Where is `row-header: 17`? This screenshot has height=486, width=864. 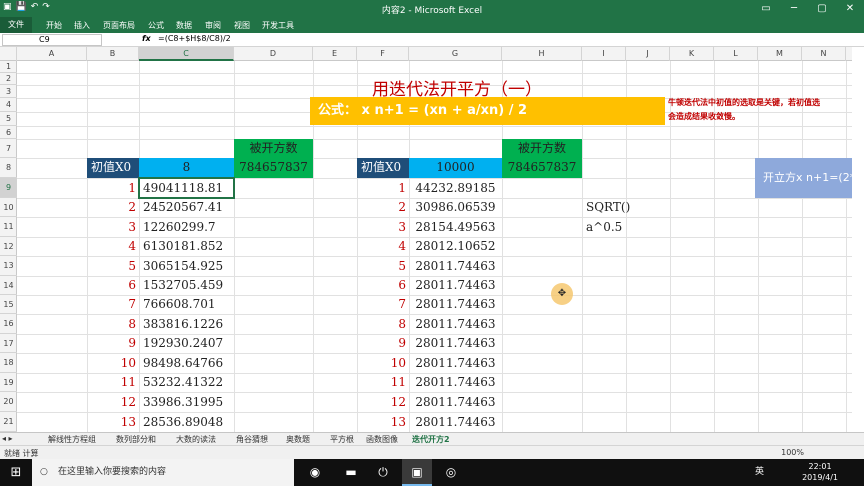 row-header: 17 is located at coordinates (8, 343).